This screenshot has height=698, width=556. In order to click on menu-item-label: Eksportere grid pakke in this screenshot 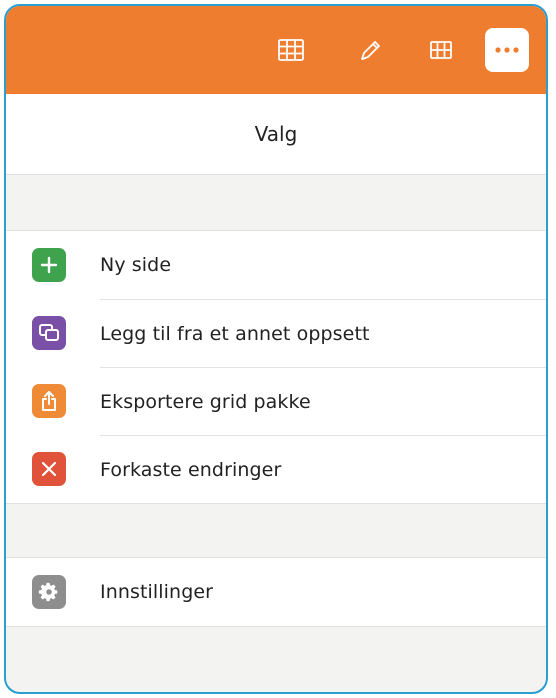, I will do `click(205, 401)`.